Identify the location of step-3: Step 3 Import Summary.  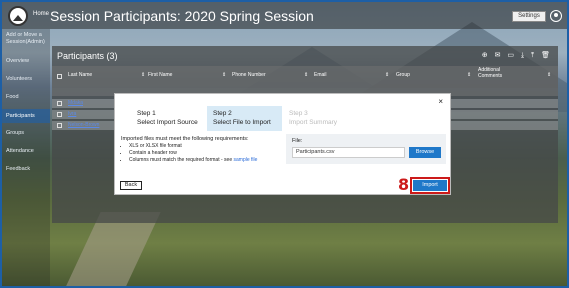
(320, 118).